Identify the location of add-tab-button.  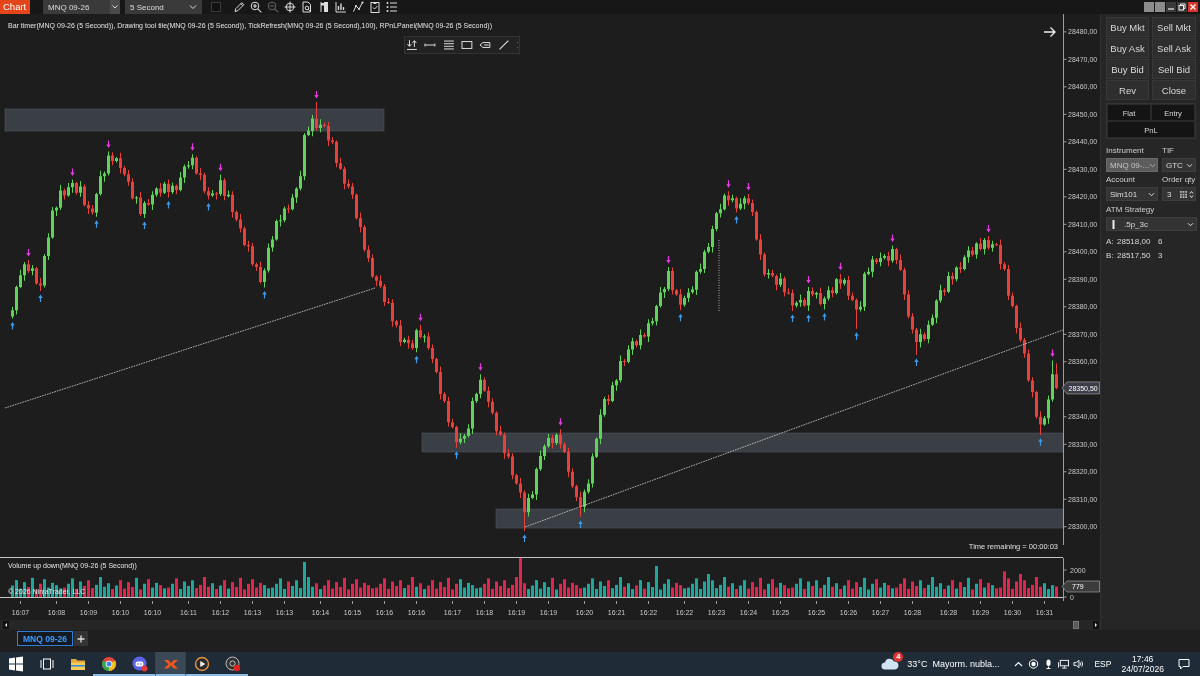
(80, 638).